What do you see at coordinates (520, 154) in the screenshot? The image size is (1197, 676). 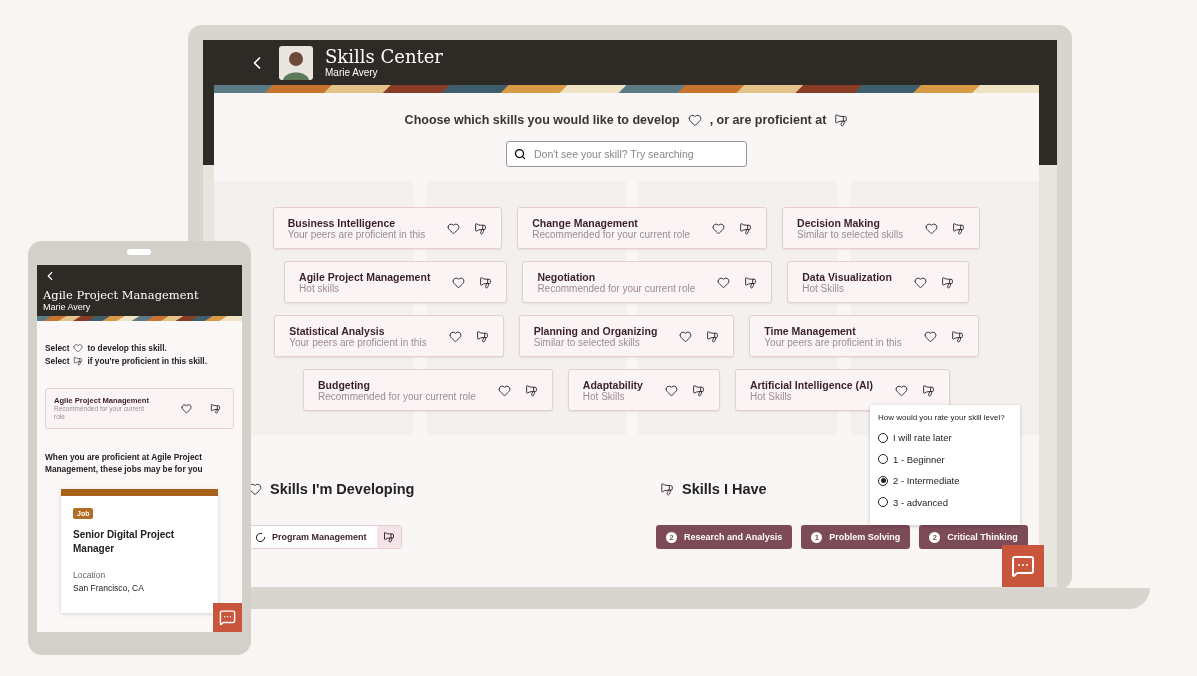 I see `search-icon` at bounding box center [520, 154].